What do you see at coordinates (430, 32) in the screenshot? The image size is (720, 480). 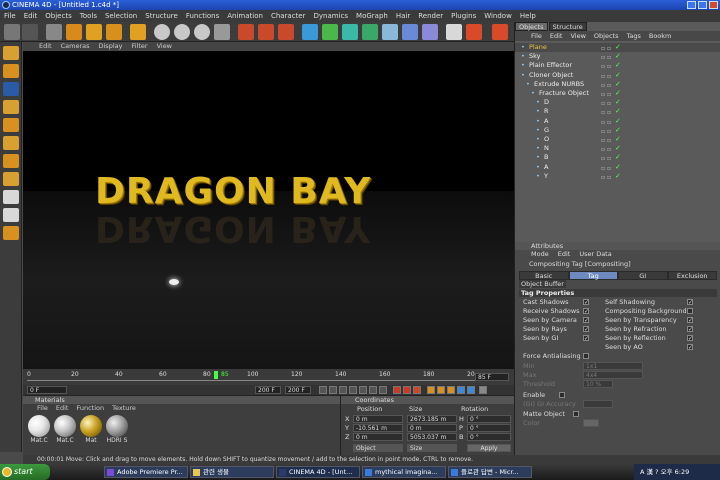 I see `camera-icon` at bounding box center [430, 32].